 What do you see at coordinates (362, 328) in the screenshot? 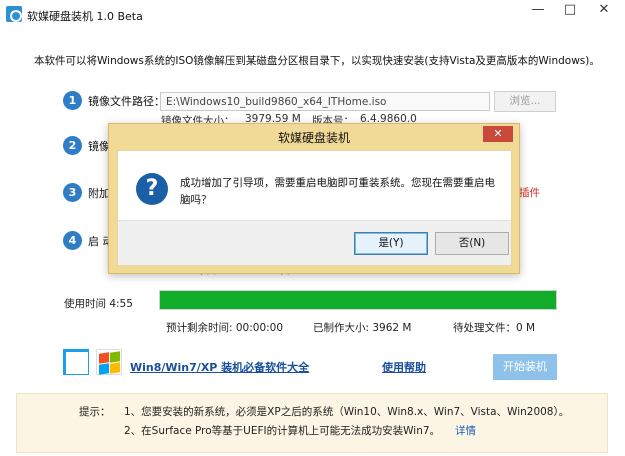
I see `produced-size: 已制作大小: 3962 M` at bounding box center [362, 328].